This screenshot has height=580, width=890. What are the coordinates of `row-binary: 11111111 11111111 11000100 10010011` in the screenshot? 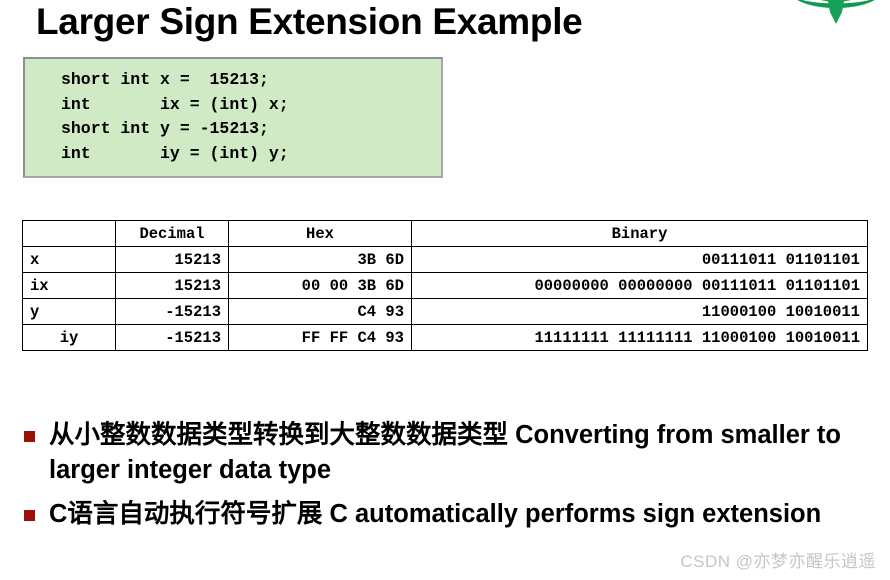 It's located at (639, 337).